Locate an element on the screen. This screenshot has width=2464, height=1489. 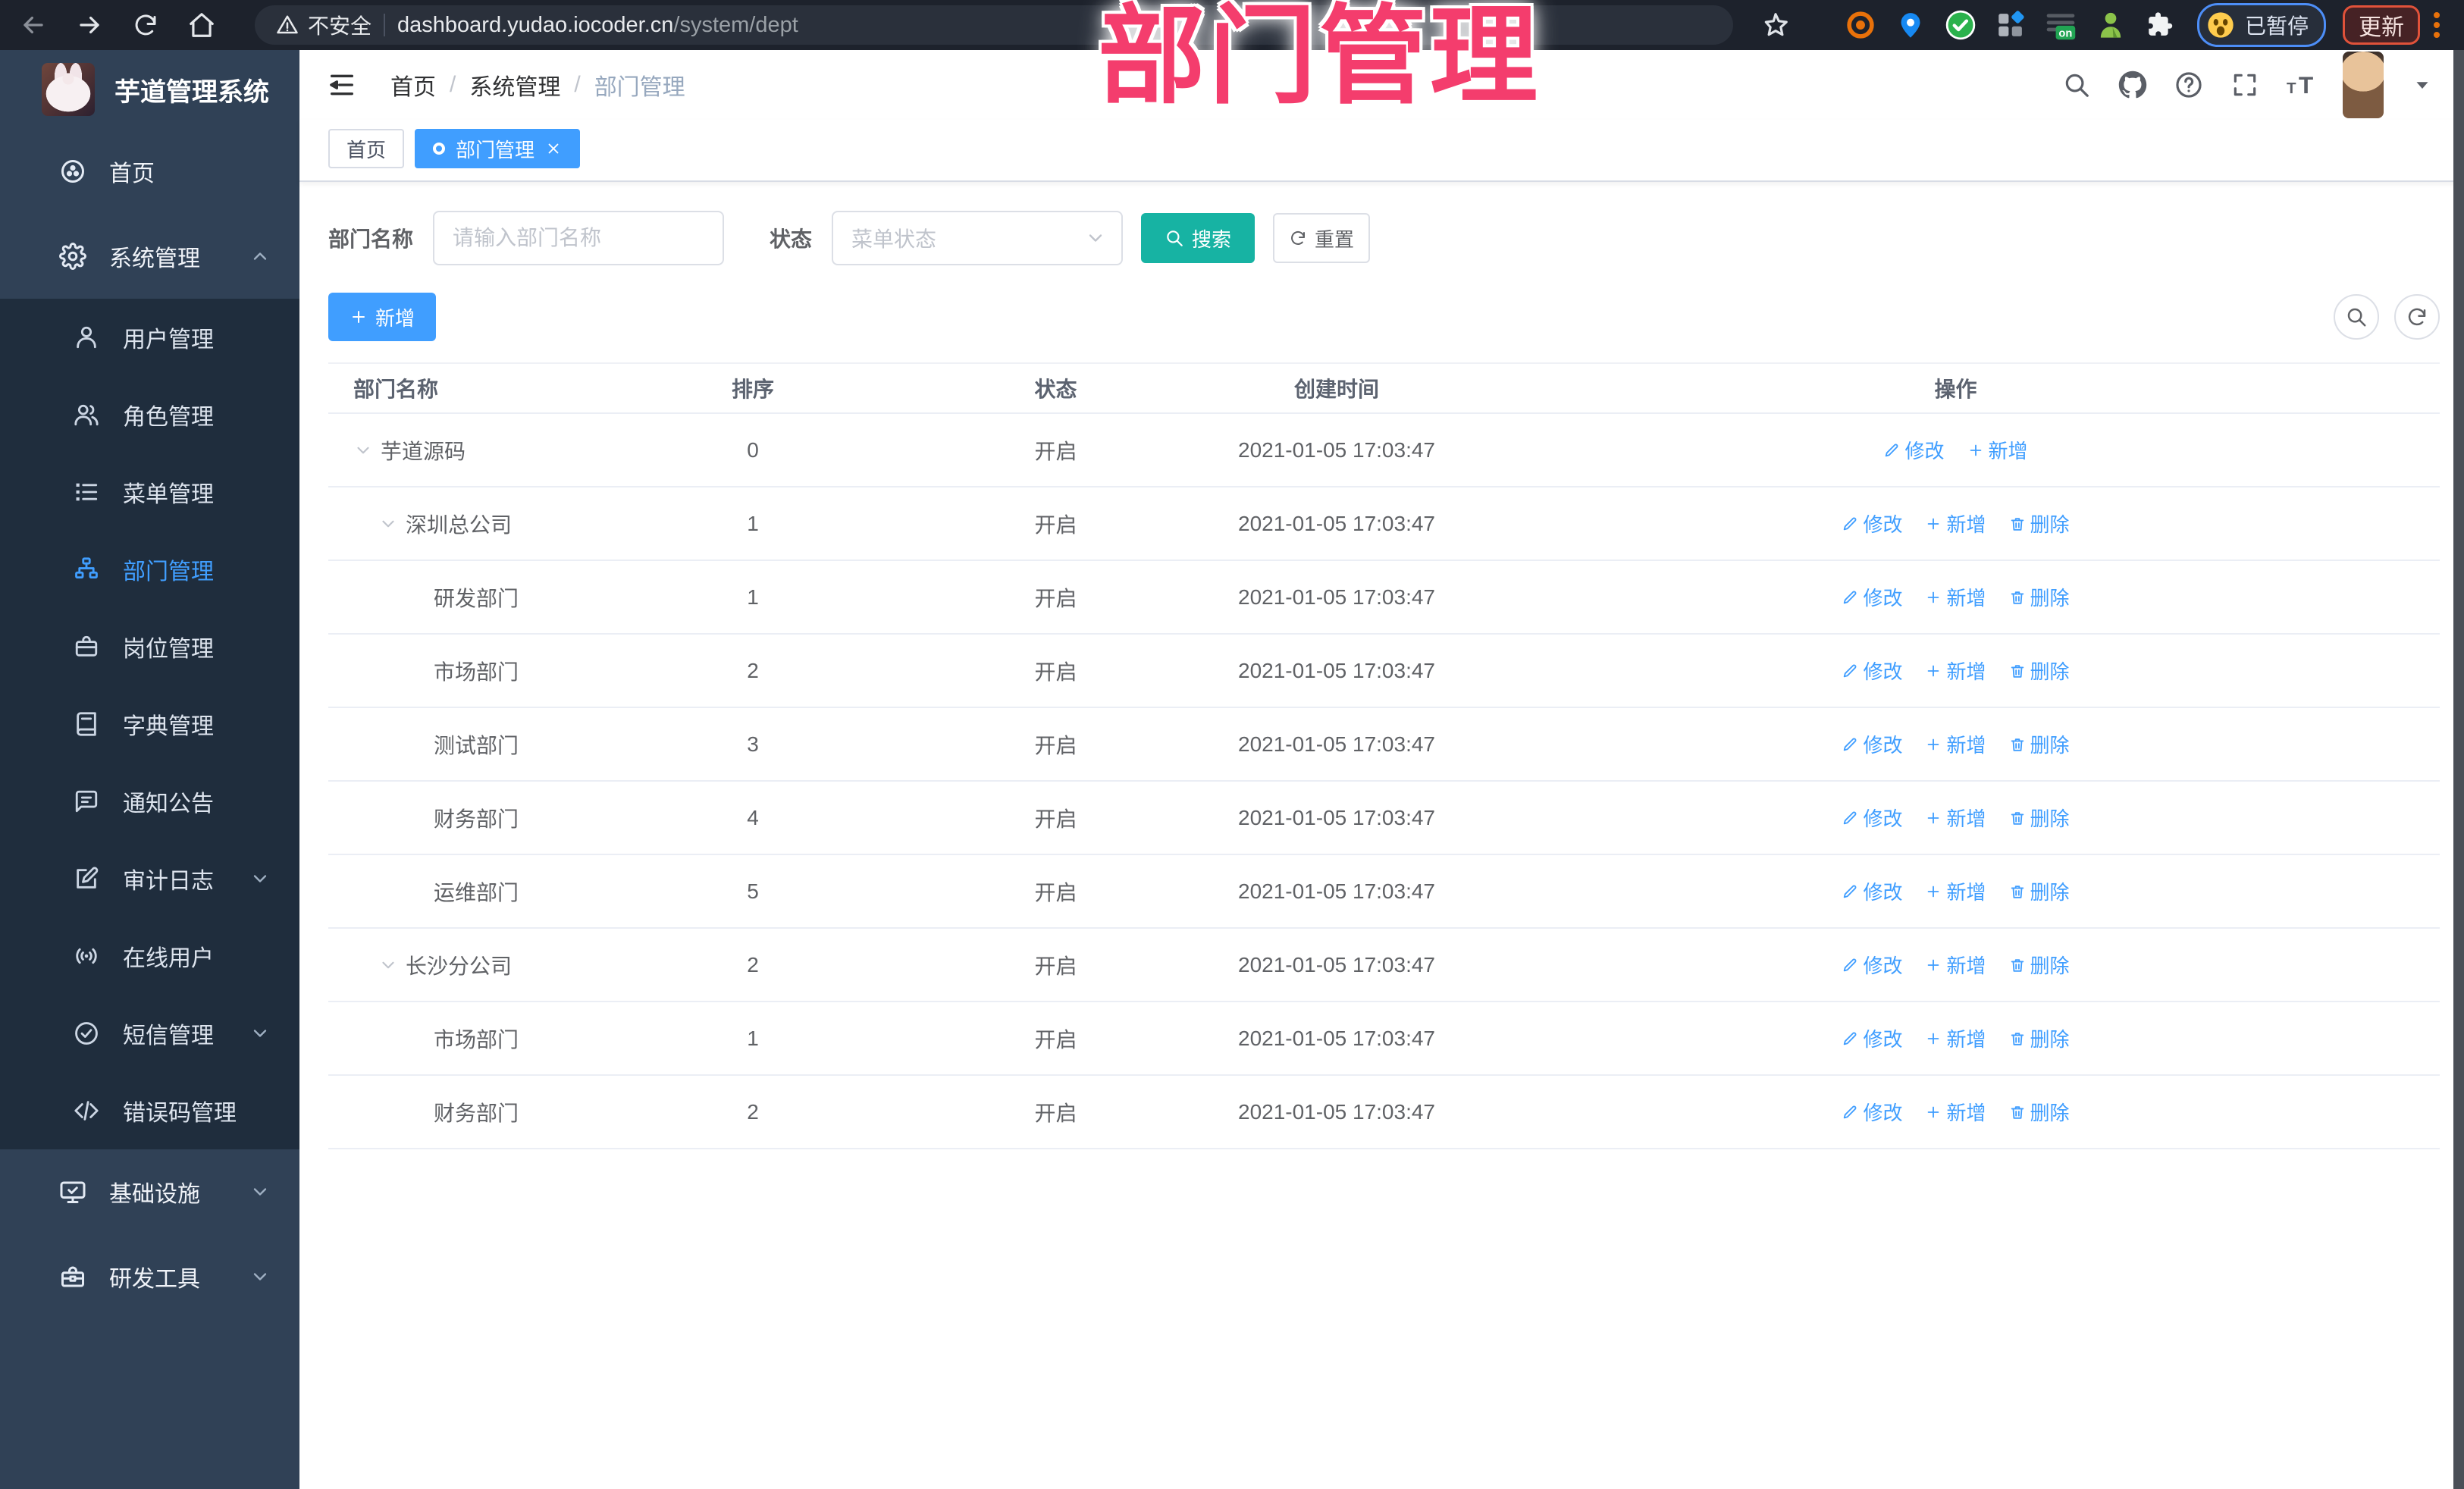
dept-name: 研发部门 is located at coordinates (477, 598).